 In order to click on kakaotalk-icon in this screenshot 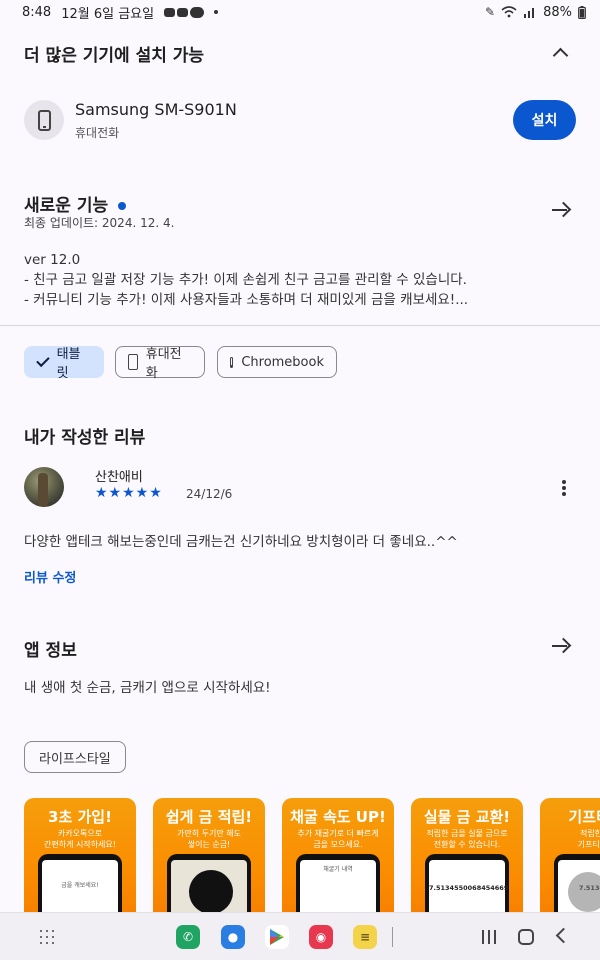, I will do `click(197, 12)`.